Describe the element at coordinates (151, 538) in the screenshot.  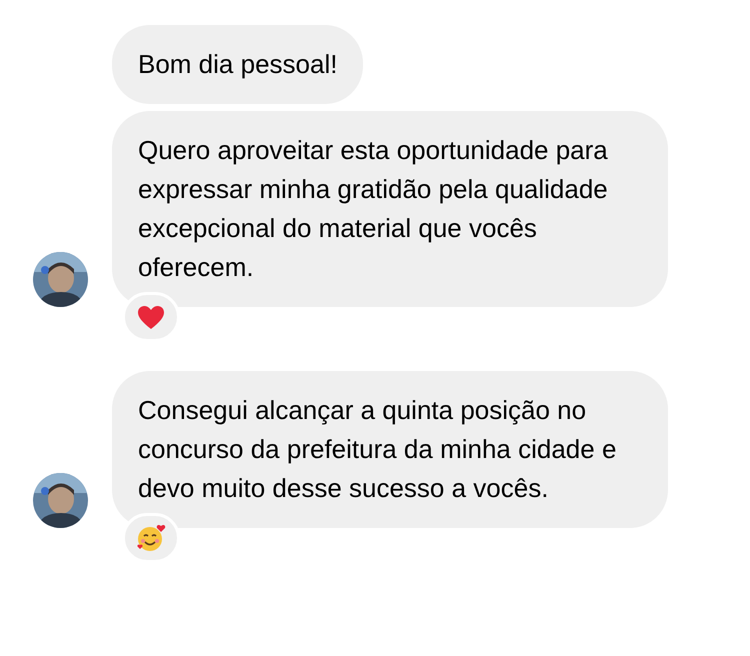
I see `smiling-face-icon` at that location.